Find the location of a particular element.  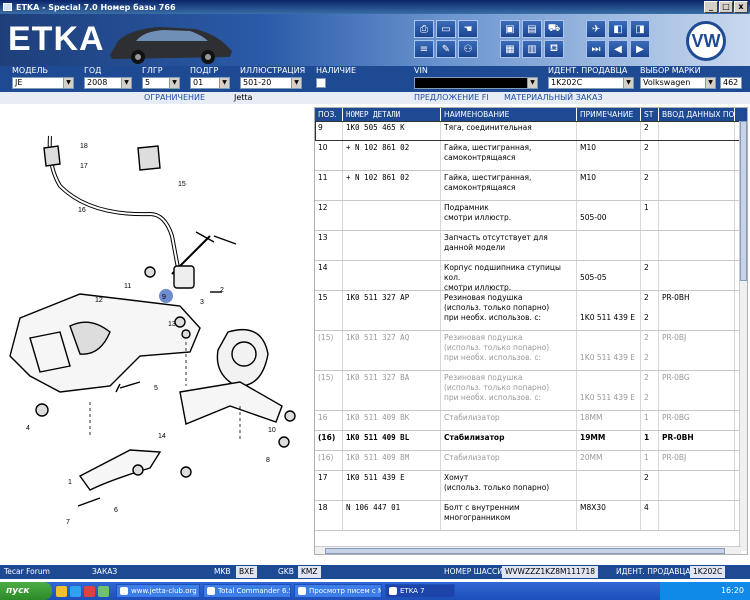

explorer-icon is located at coordinates (61, 591).